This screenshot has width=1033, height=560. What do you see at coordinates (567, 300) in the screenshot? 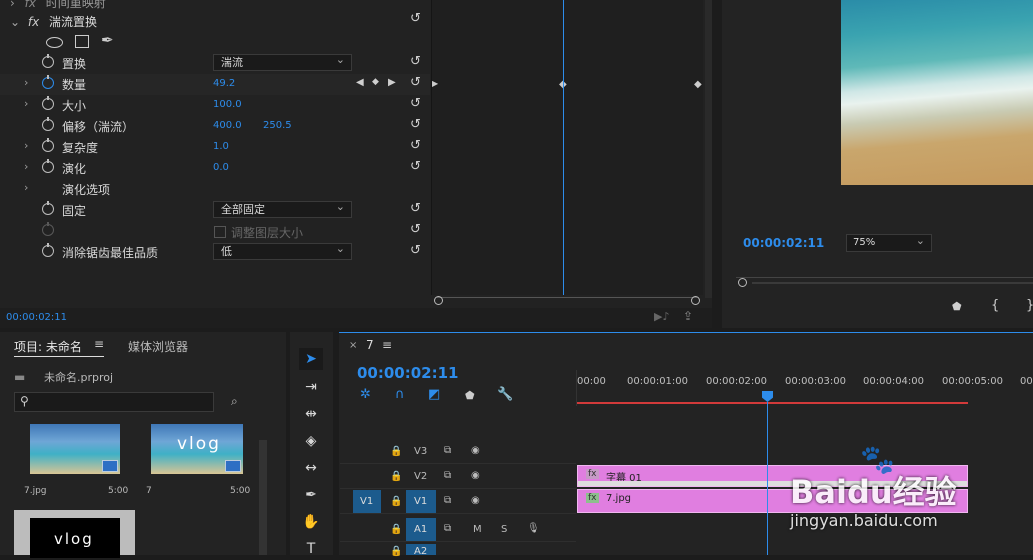
I see `keyframe-scrollbar` at bounding box center [567, 300].